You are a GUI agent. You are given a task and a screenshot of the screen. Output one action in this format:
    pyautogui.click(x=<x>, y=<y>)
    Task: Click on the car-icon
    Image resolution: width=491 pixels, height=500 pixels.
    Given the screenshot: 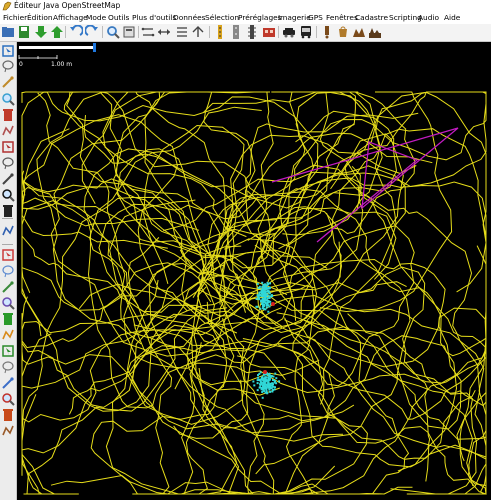 What is the action you would take?
    pyautogui.click(x=289, y=32)
    